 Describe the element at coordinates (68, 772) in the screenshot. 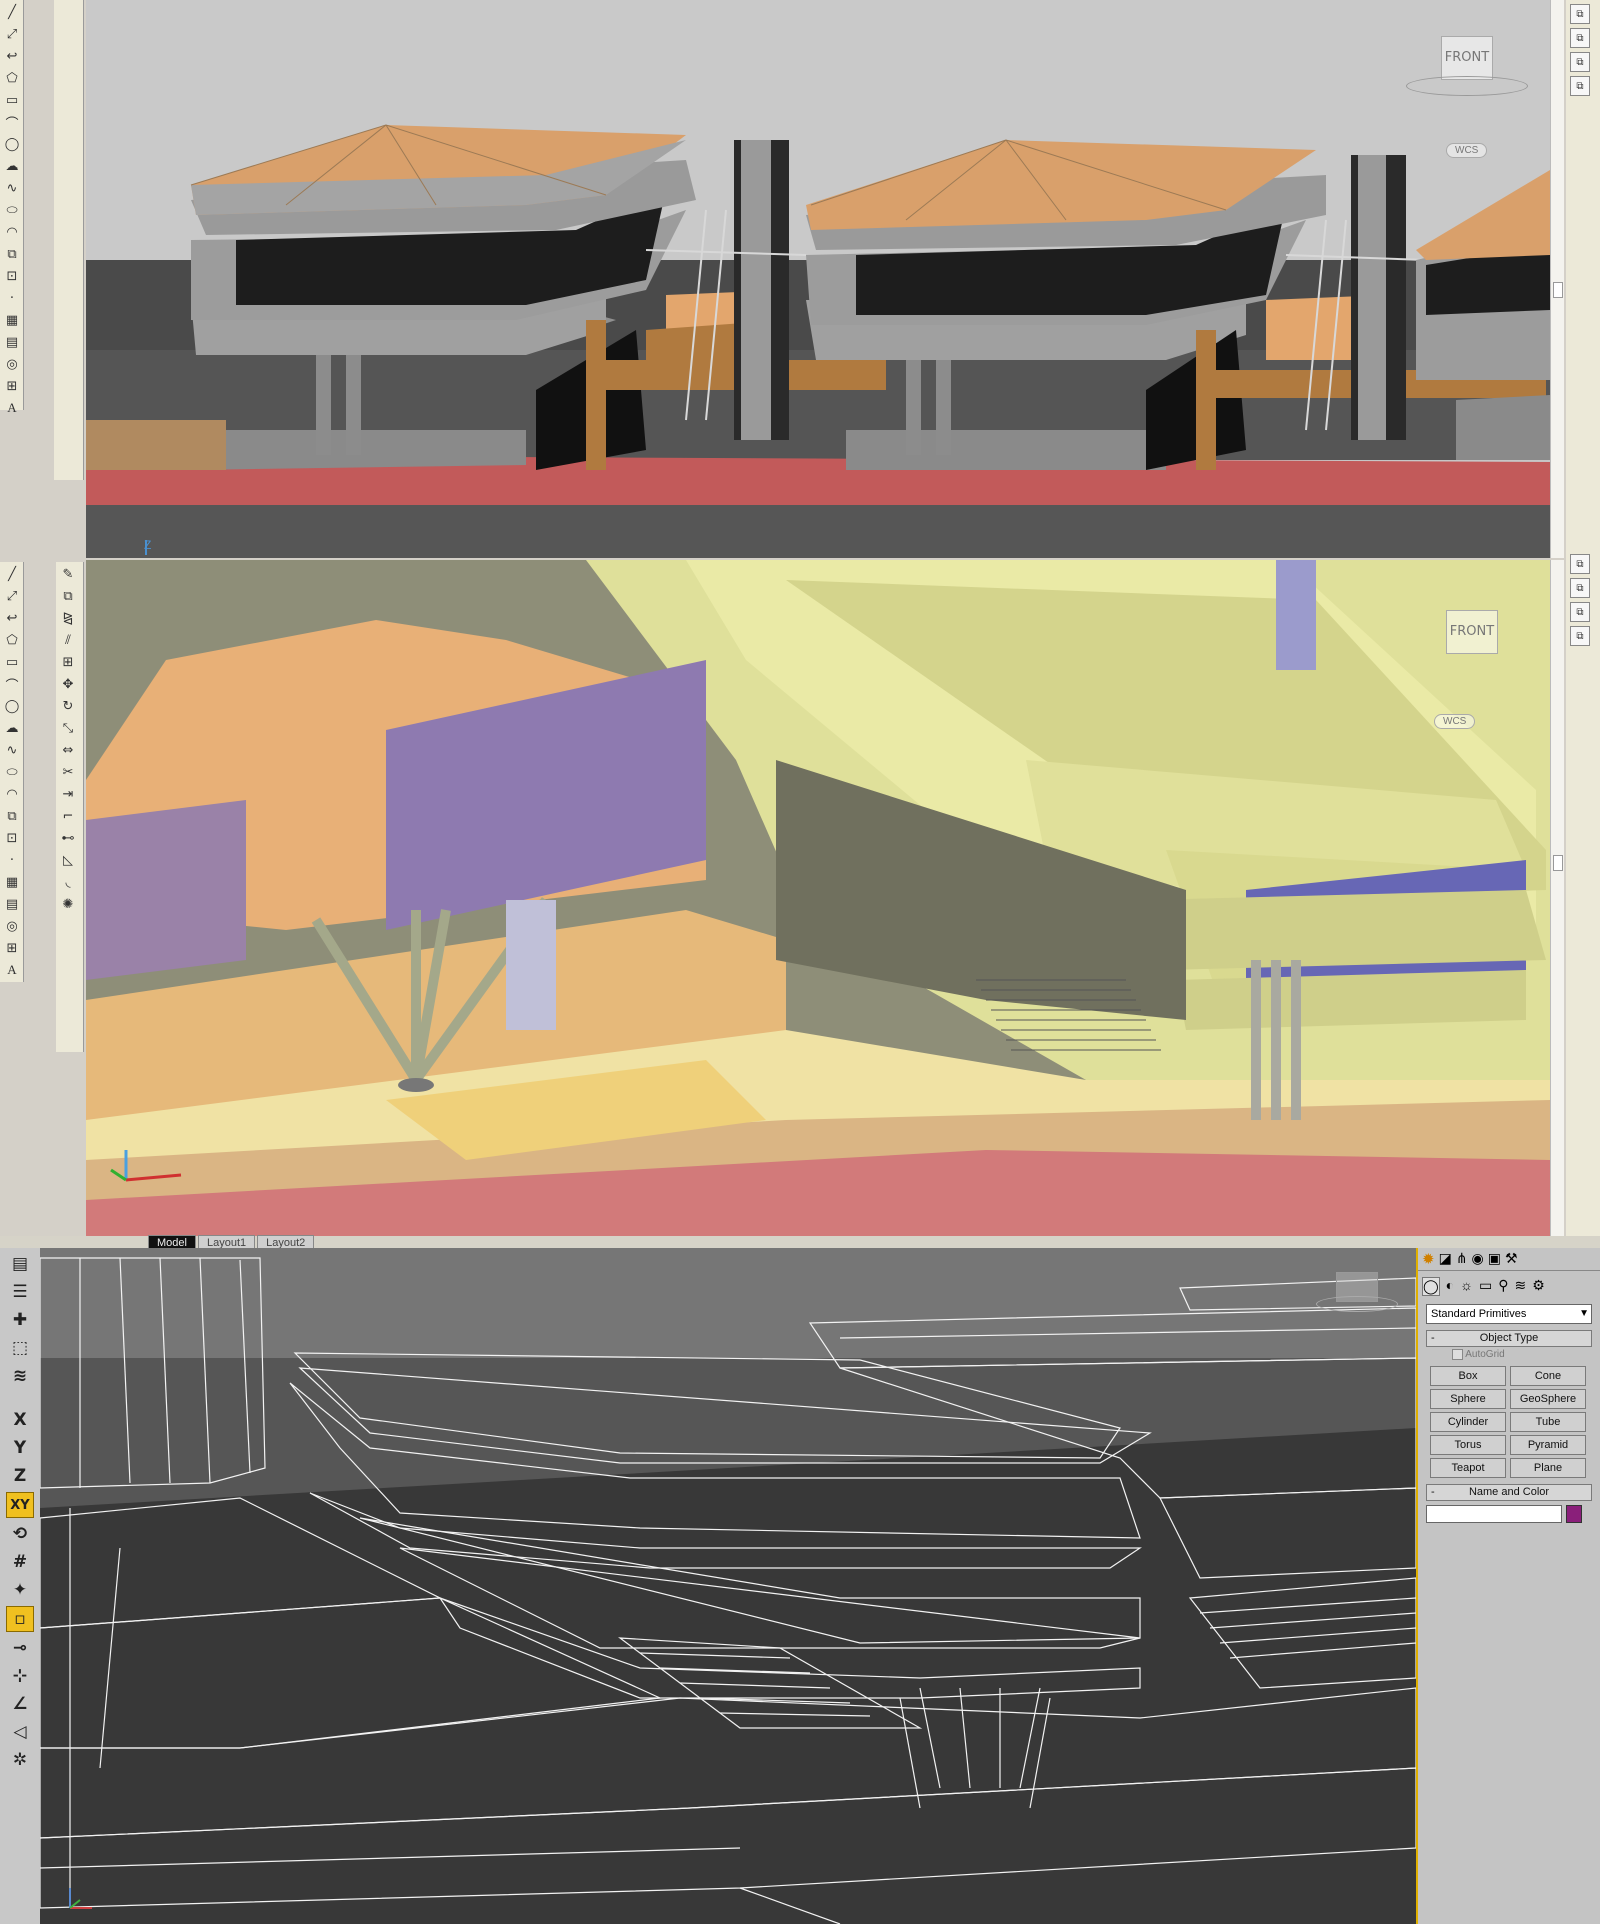

I see `trim-icon: ✂` at that location.